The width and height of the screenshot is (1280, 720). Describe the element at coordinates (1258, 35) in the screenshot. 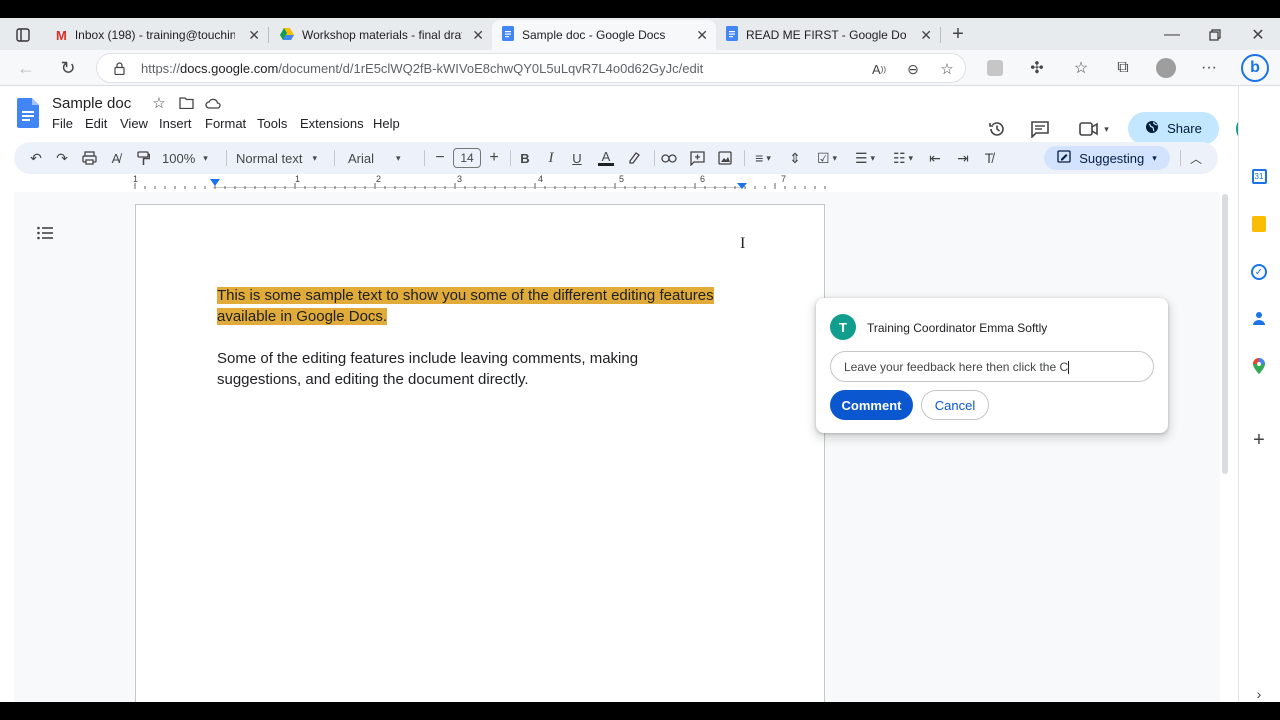

I see `close-window-icon: ✕` at that location.